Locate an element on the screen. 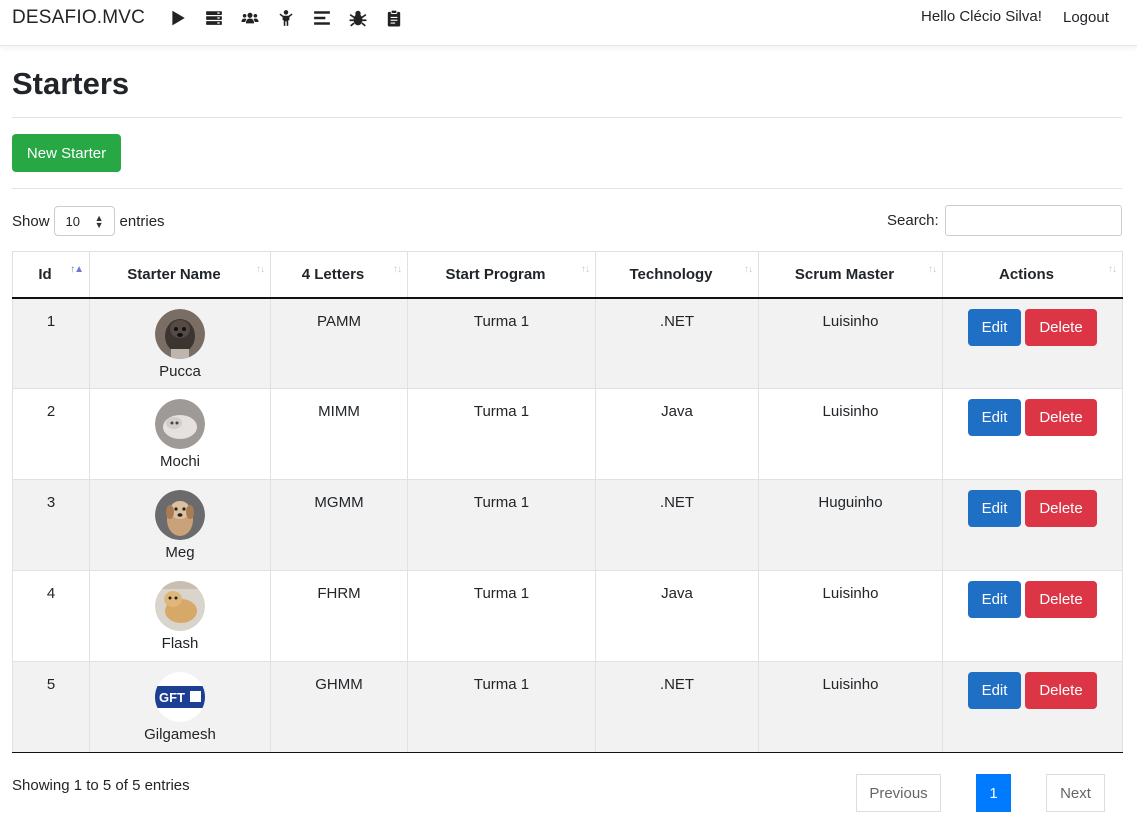 The height and width of the screenshot is (838, 1137). entries-label: entries is located at coordinates (142, 221).